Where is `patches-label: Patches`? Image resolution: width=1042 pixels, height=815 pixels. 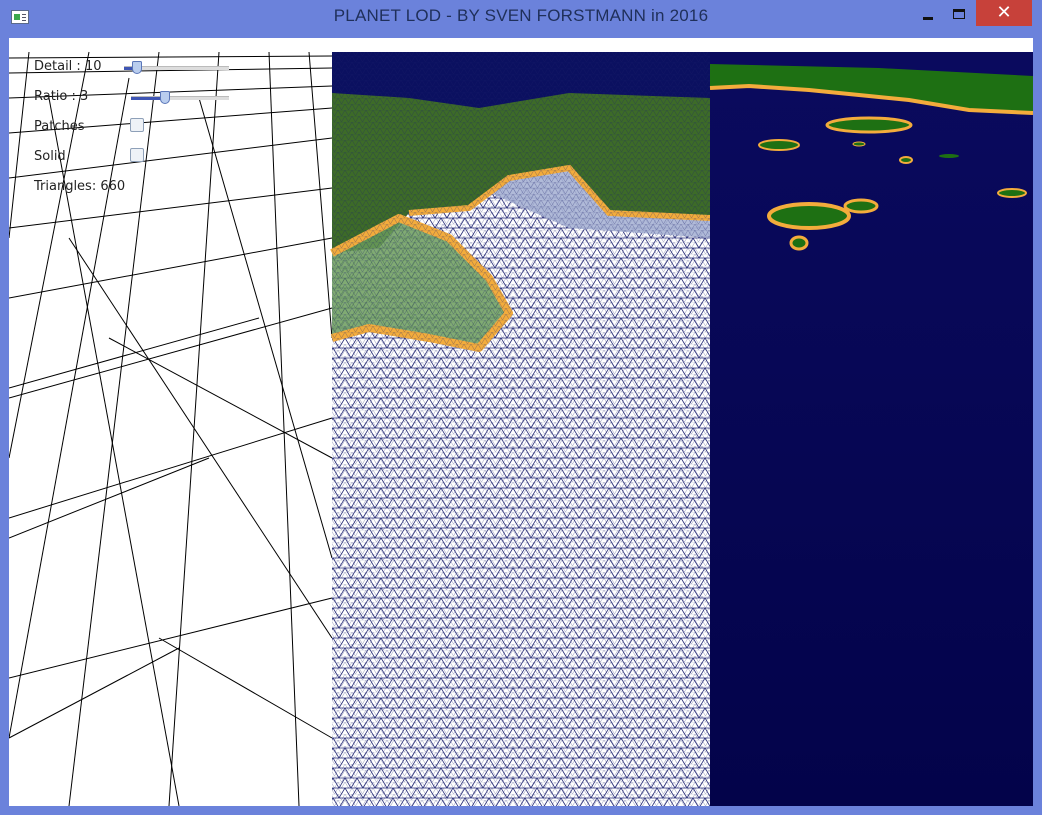 patches-label: Patches is located at coordinates (59, 126).